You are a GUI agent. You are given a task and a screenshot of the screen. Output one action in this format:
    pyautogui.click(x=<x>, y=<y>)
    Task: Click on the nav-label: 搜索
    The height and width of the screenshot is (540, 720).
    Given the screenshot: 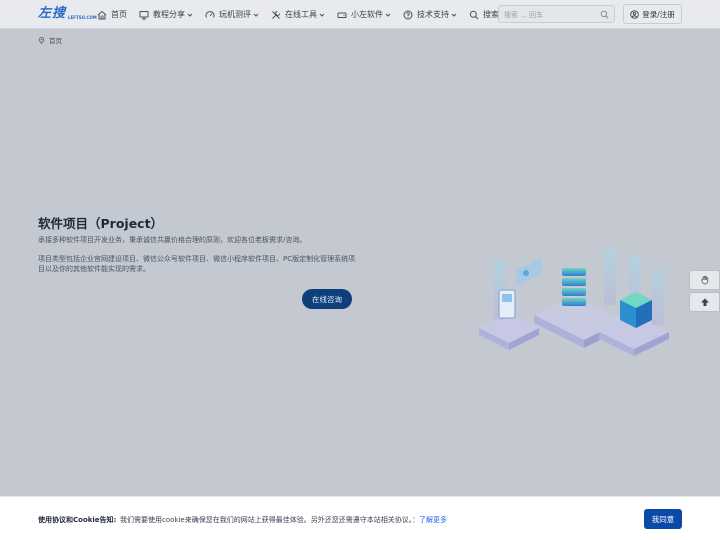 What is the action you would take?
    pyautogui.click(x=491, y=14)
    